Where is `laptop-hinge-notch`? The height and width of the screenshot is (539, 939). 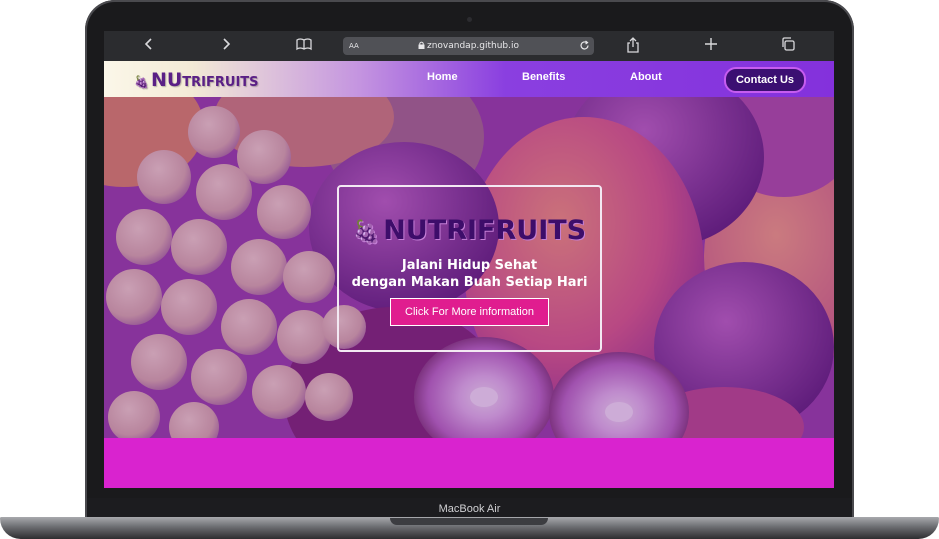
laptop-hinge-notch is located at coordinates (469, 521).